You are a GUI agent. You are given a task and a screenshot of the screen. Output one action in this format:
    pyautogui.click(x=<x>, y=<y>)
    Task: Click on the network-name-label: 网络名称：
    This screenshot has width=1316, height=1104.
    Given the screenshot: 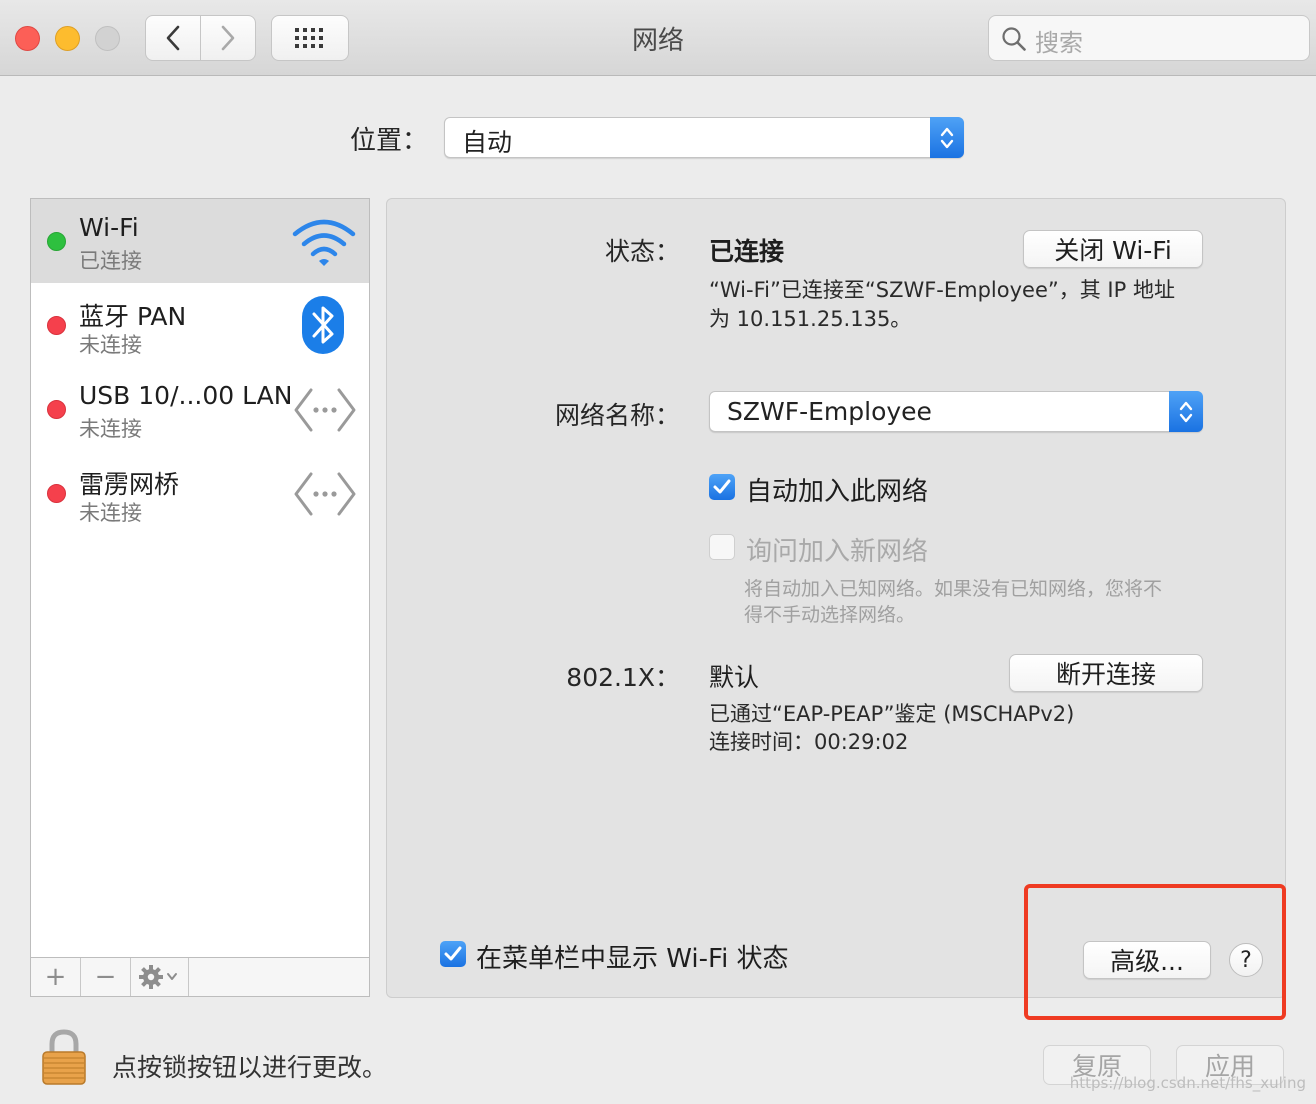 What is the action you would take?
    pyautogui.click(x=617, y=415)
    